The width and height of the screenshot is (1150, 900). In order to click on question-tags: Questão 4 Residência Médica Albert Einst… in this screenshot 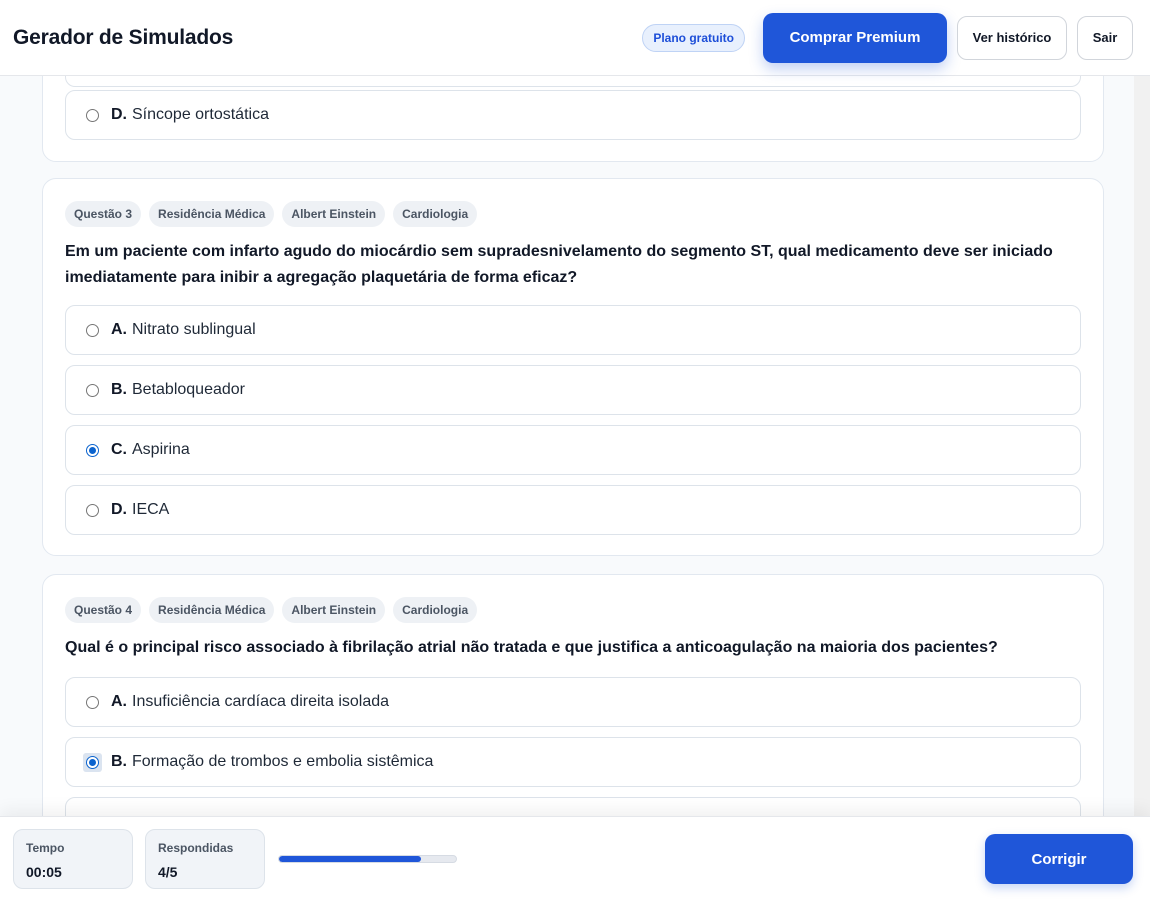, I will do `click(275, 610)`.